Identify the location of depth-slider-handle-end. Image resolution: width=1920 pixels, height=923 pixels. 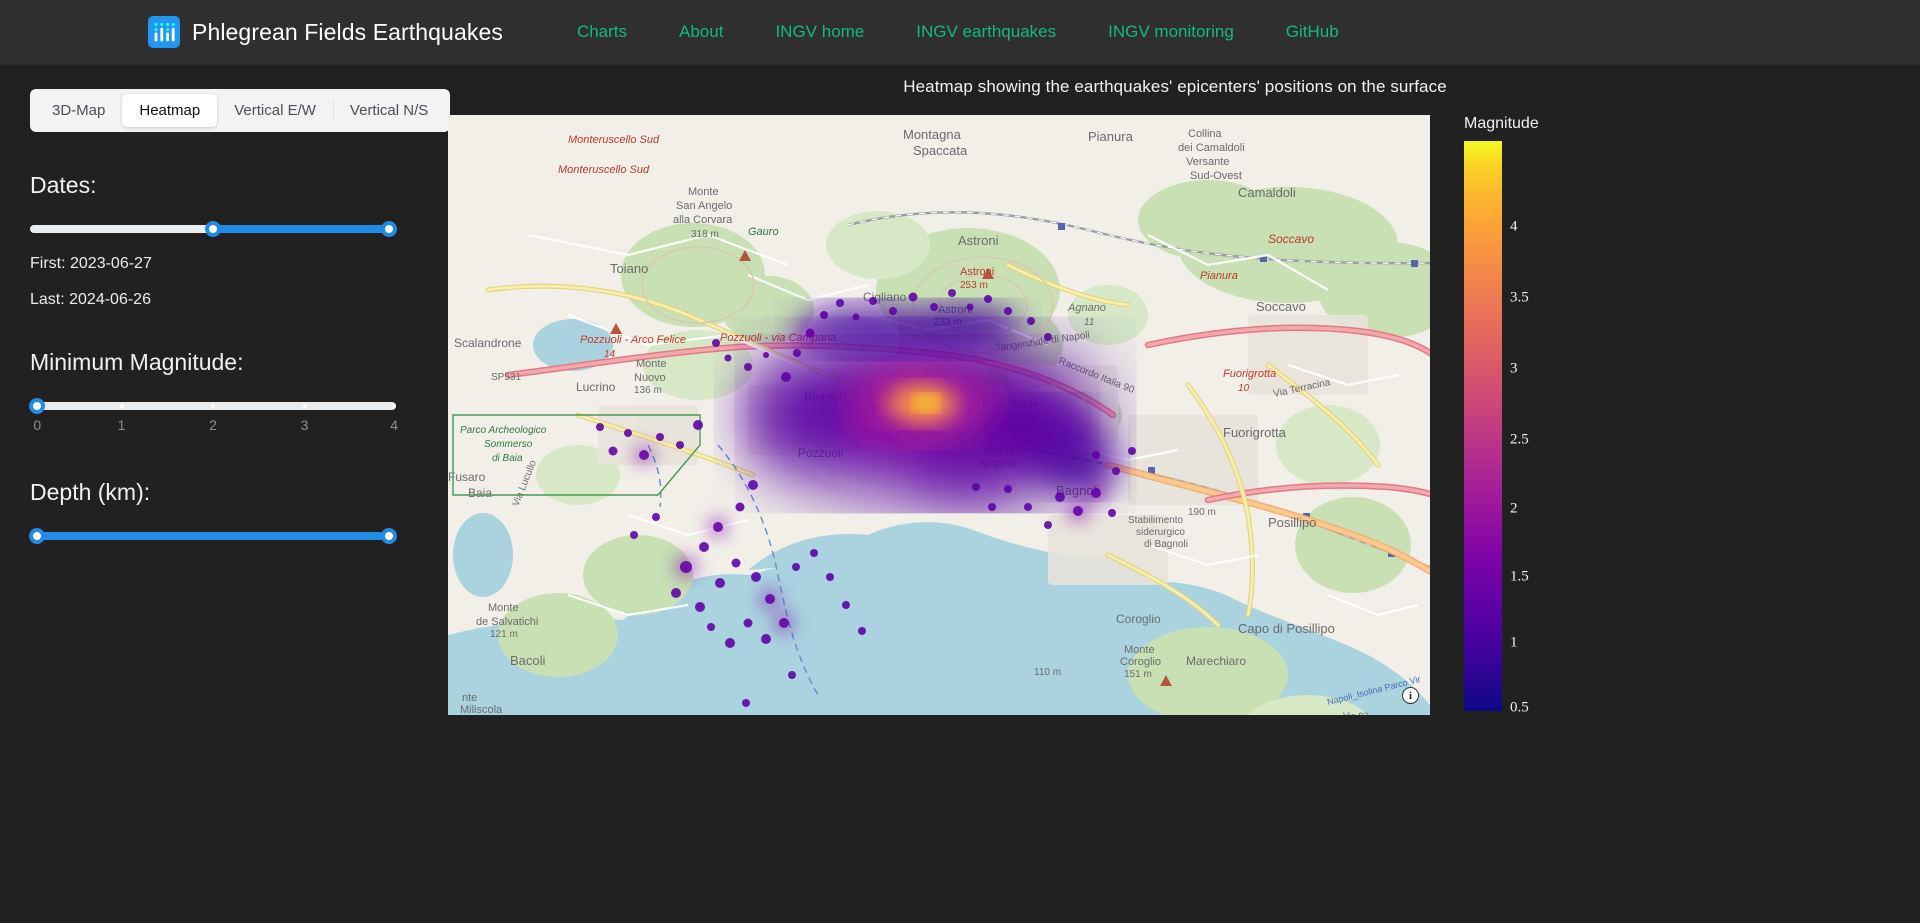
(388, 536).